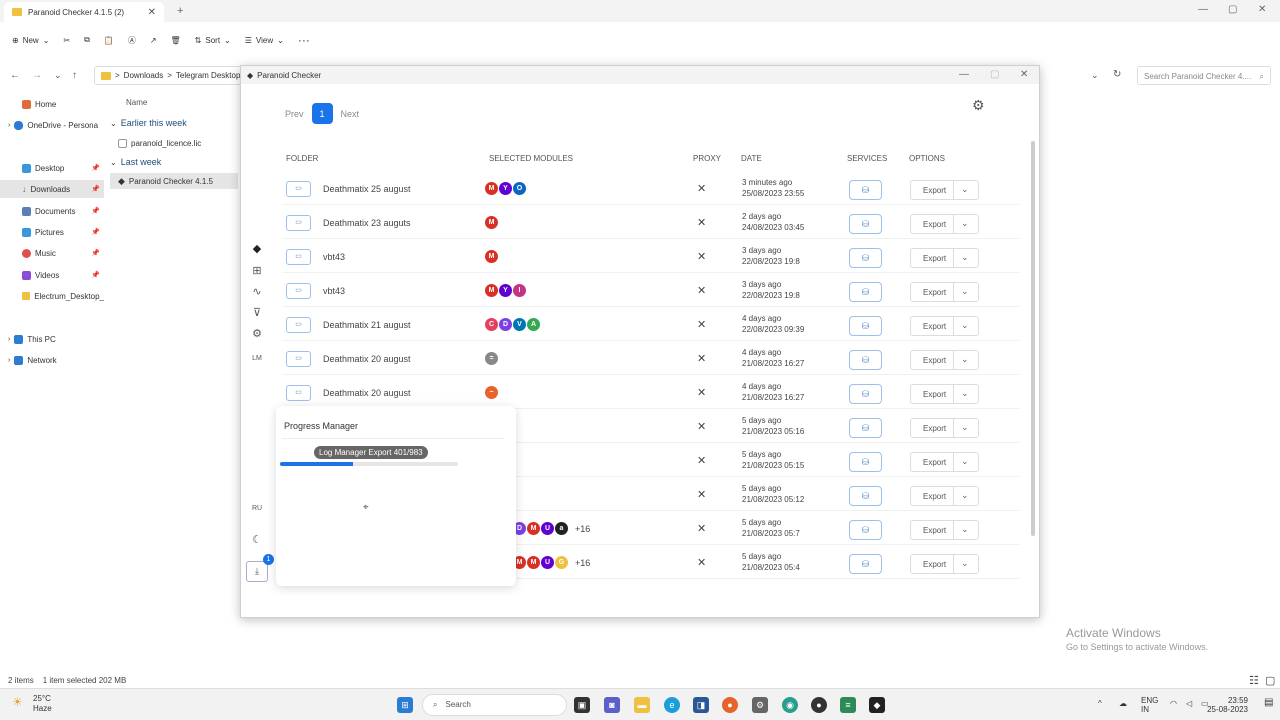 Image resolution: width=1280 pixels, height=720 pixels. What do you see at coordinates (322, 113) in the screenshot?
I see `page-1-button: 1` at bounding box center [322, 113].